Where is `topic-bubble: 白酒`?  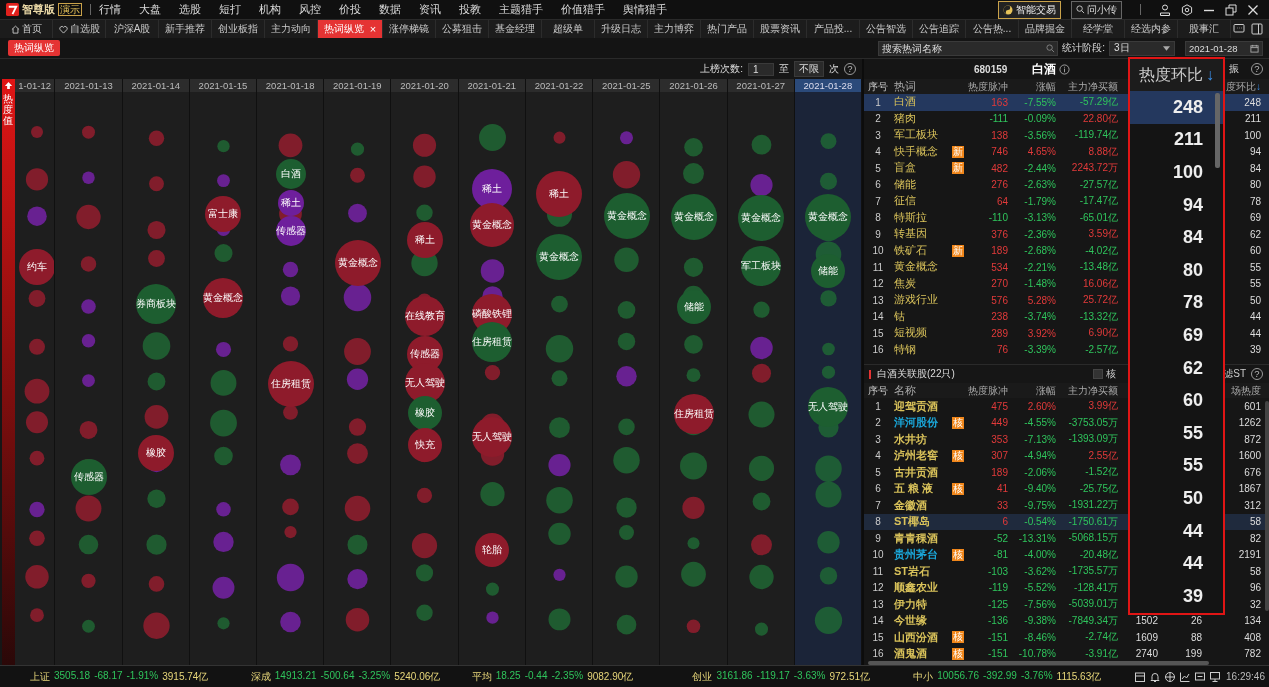
topic-bubble: 白酒 is located at coordinates (290, 174).